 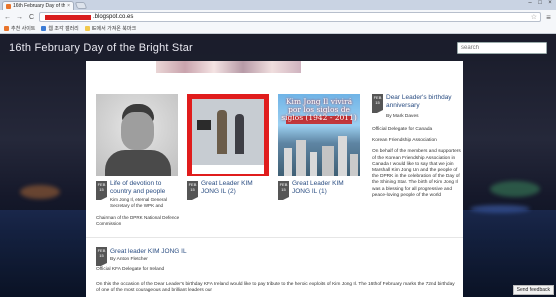 What do you see at coordinates (81, 5) in the screenshot?
I see `new-tab-button` at bounding box center [81, 5].